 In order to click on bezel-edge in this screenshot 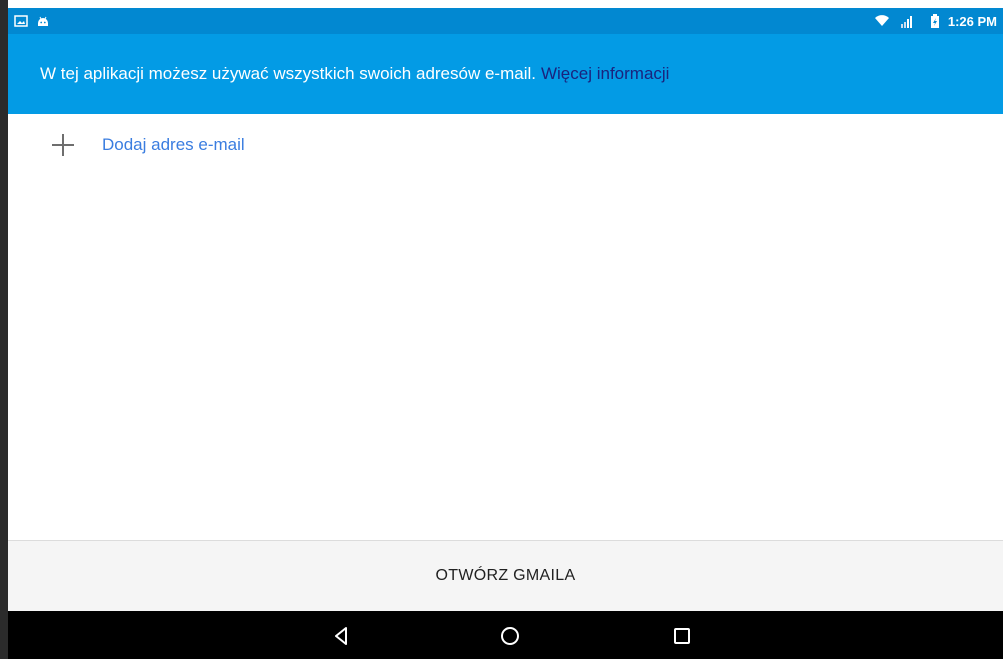, I will do `click(4, 329)`.